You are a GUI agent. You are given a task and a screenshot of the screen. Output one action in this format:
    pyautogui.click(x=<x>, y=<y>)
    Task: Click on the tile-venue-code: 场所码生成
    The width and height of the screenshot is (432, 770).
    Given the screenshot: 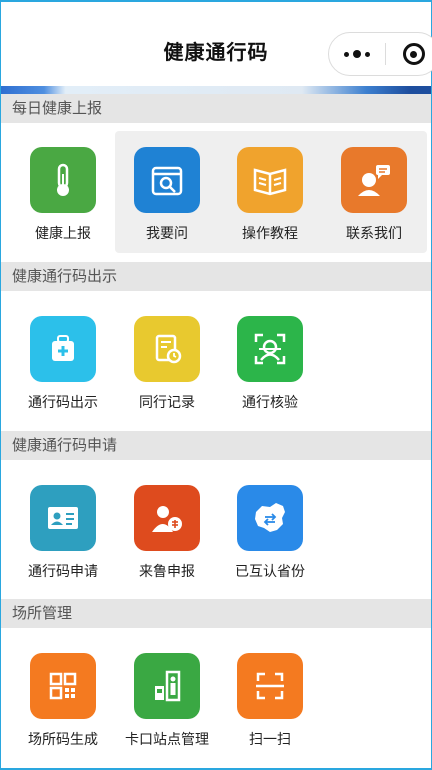 What is the action you would take?
    pyautogui.click(x=63, y=701)
    